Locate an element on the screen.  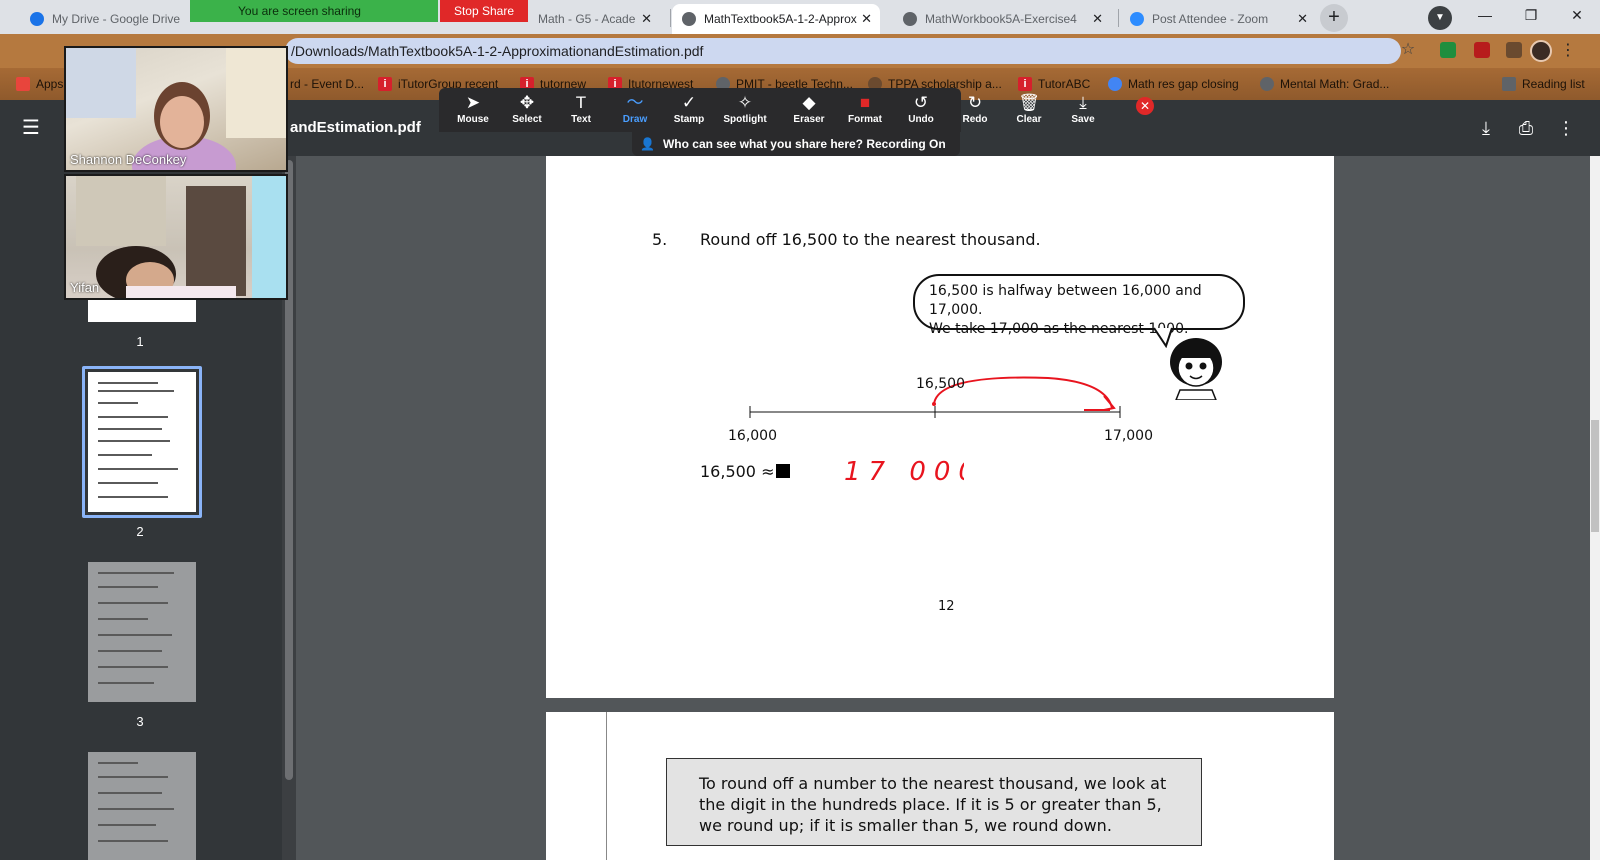
tool-text: T Text is located at coordinates (581, 111).